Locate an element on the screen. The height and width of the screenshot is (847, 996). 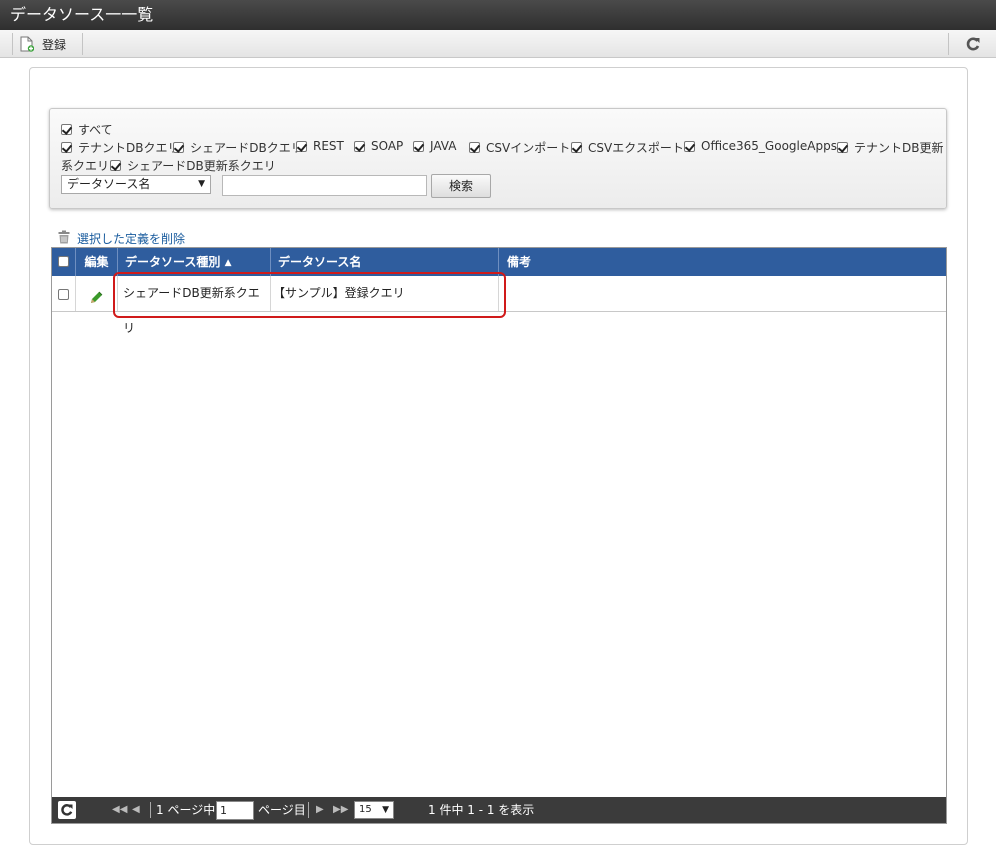
filter-label: JAVA is located at coordinates (443, 146).